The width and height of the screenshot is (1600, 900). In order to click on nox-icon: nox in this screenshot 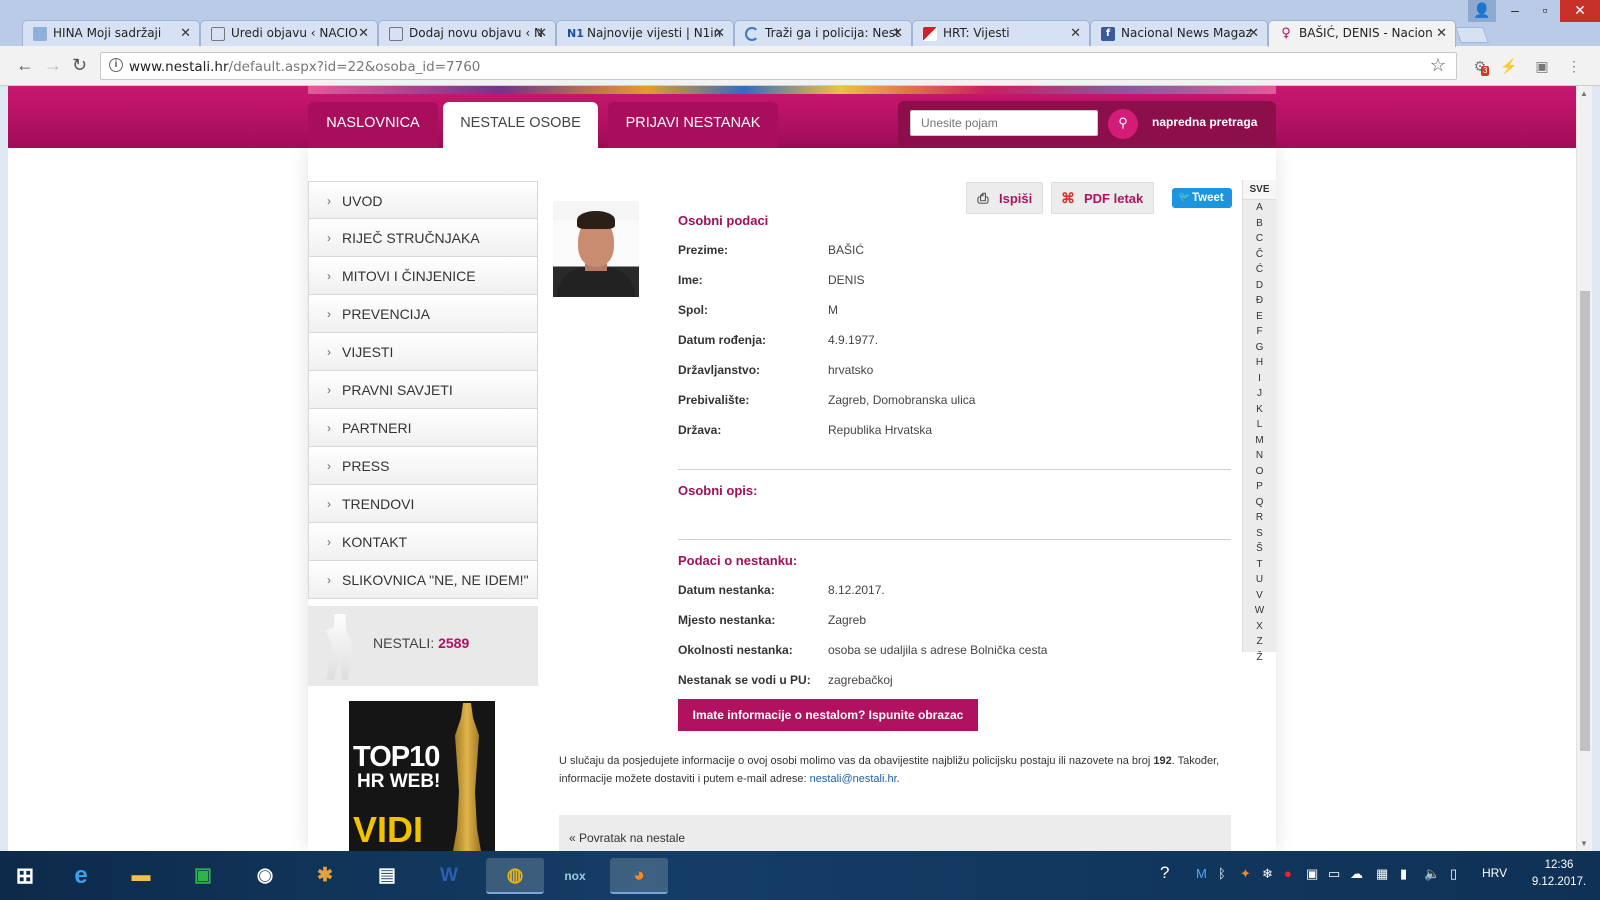, I will do `click(575, 876)`.